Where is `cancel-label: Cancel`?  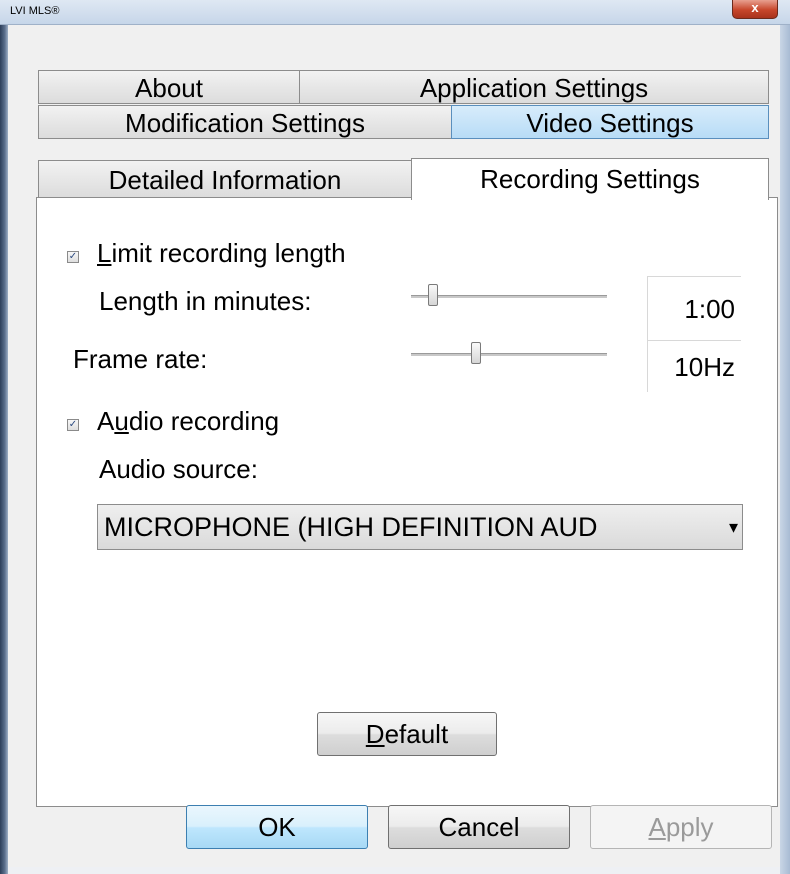
cancel-label: Cancel is located at coordinates (479, 827).